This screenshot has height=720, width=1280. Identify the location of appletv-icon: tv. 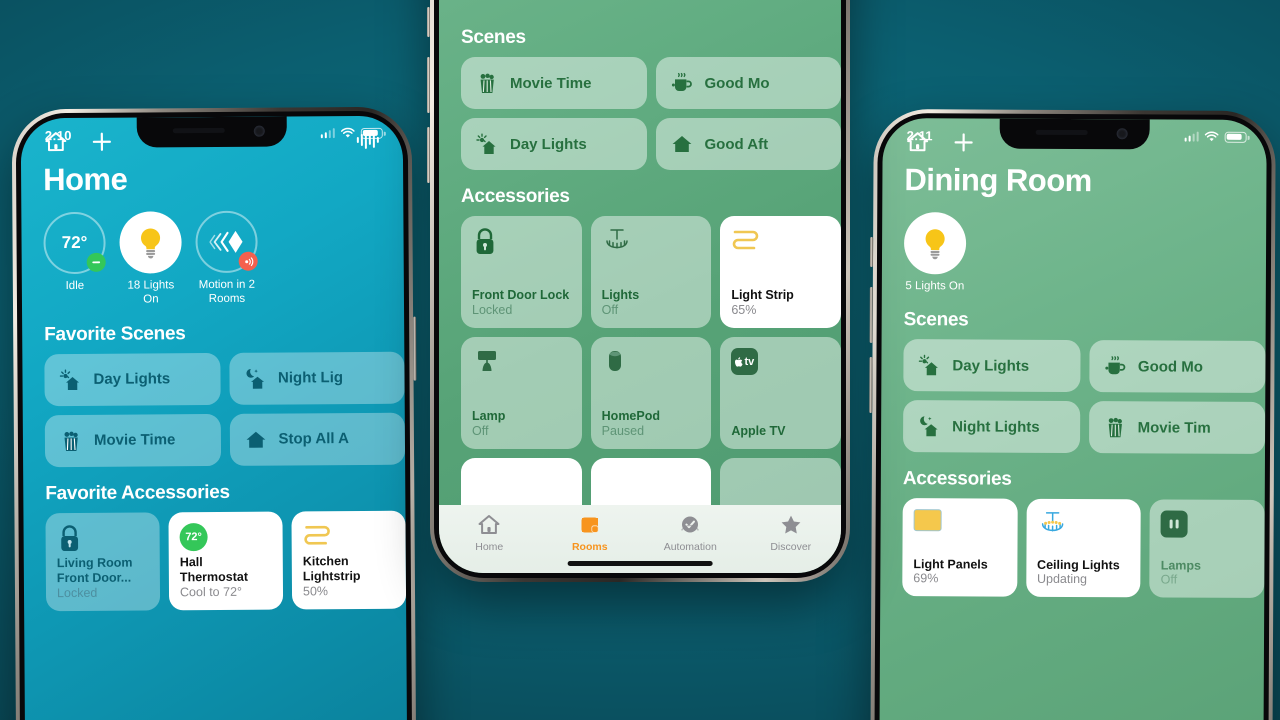
(745, 361).